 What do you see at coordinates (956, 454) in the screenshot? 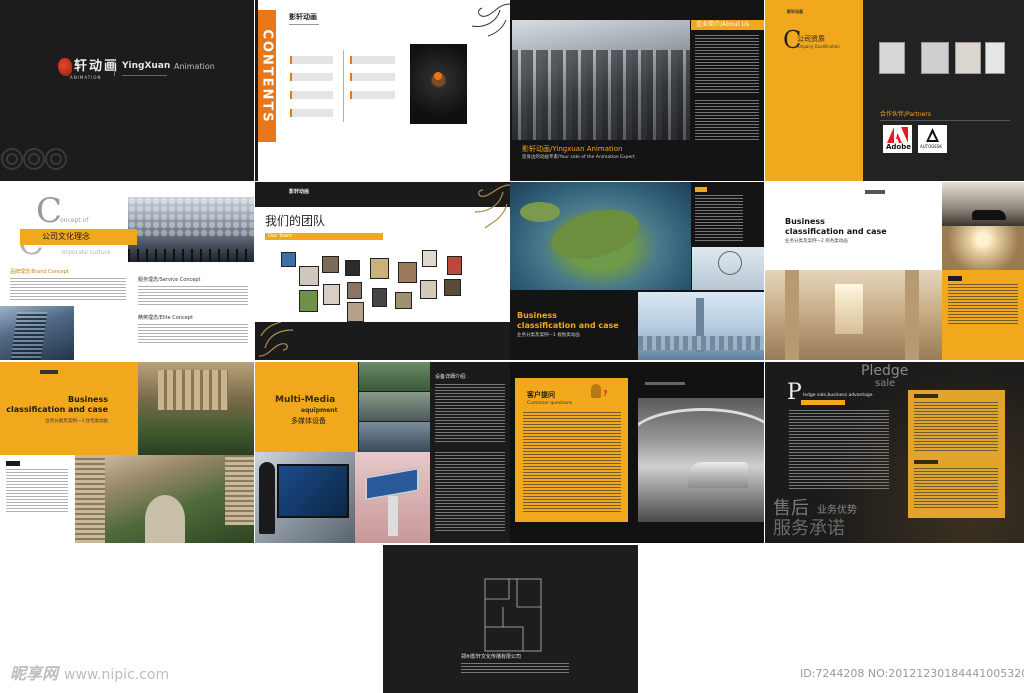
I see `pledge-yellow-box` at bounding box center [956, 454].